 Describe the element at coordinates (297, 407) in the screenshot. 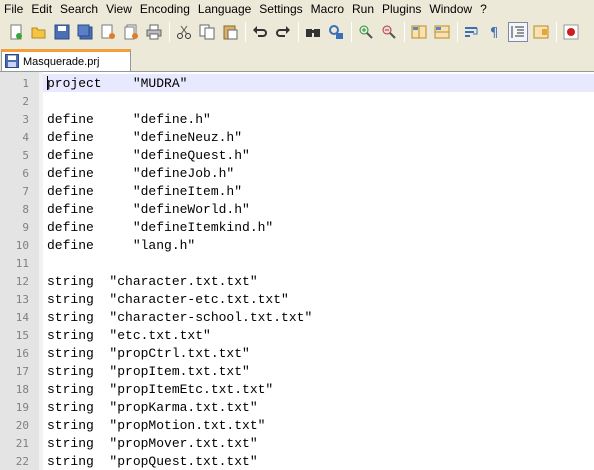

I see `code-line: 19 string "propKarma.txt.txt"` at that location.